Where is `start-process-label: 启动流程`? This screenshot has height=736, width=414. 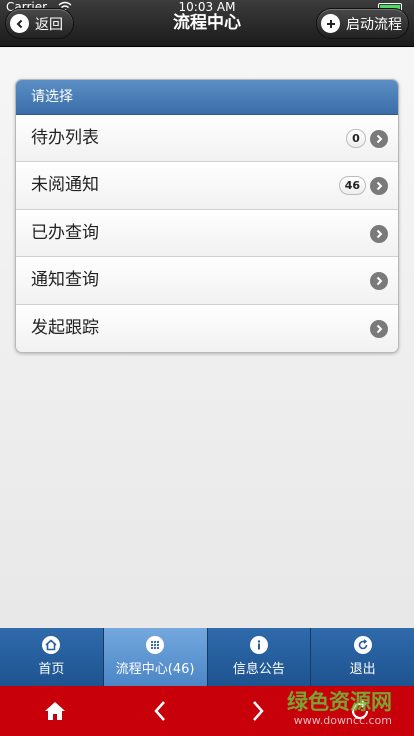 start-process-label: 启动流程 is located at coordinates (374, 24).